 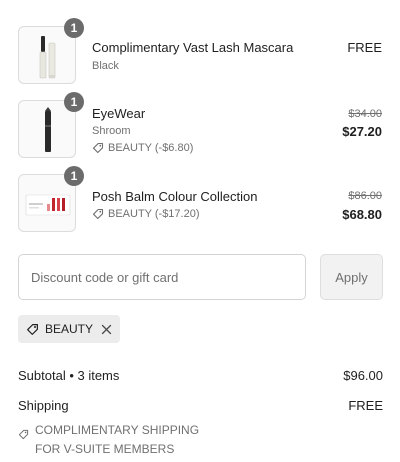 I want to click on item-discount: BEAUTY (-$17.20), so click(x=146, y=214).